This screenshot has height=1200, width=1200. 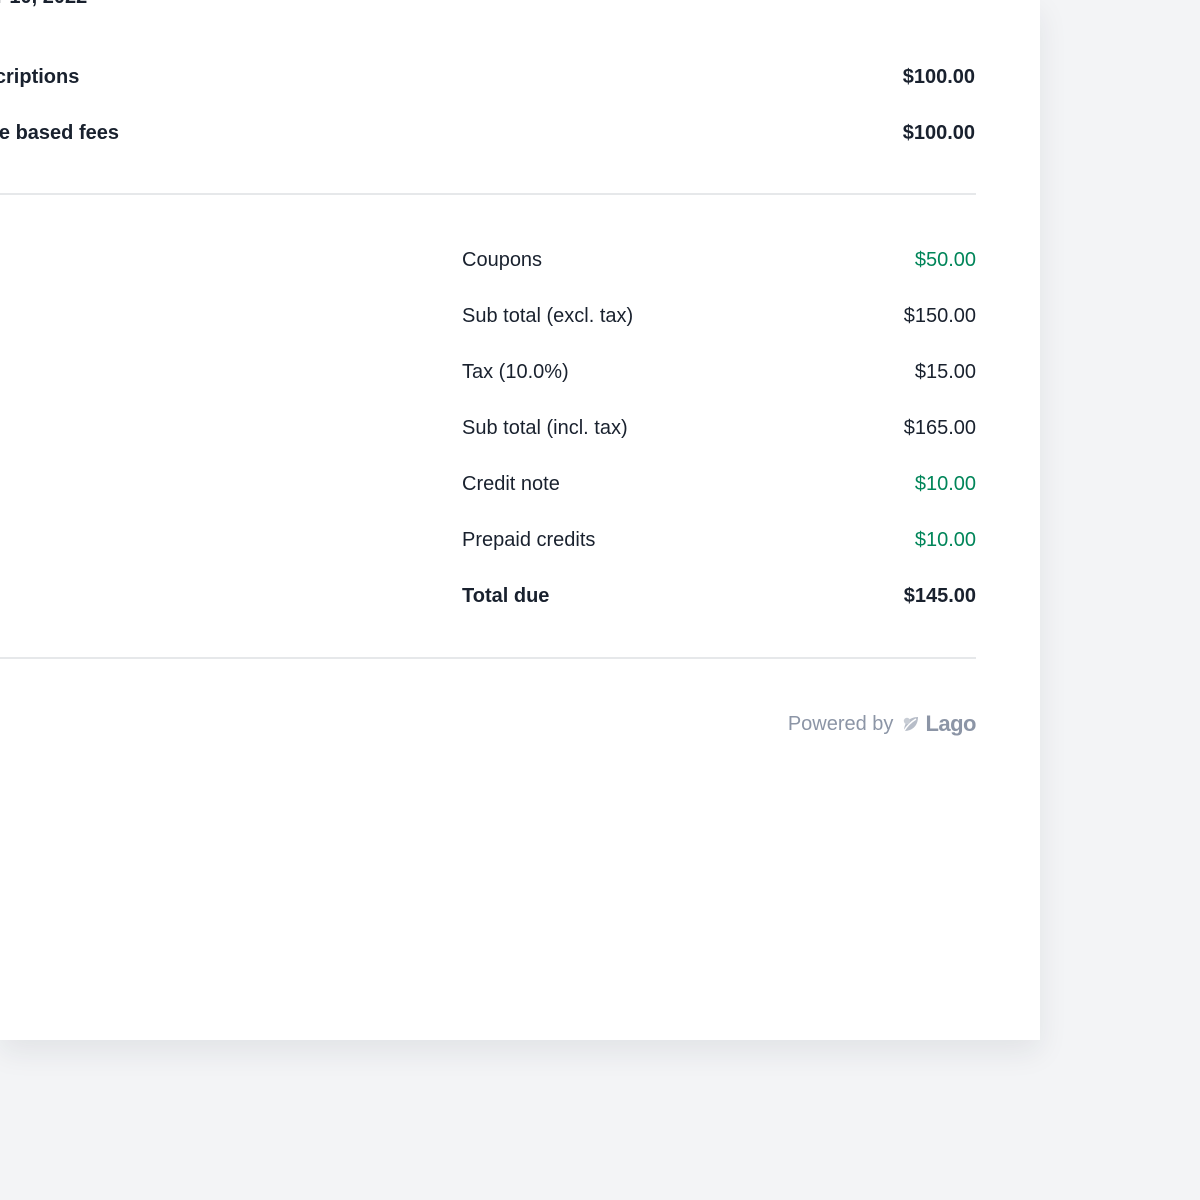 I want to click on fee-label: Usage based fees, so click(x=59, y=133).